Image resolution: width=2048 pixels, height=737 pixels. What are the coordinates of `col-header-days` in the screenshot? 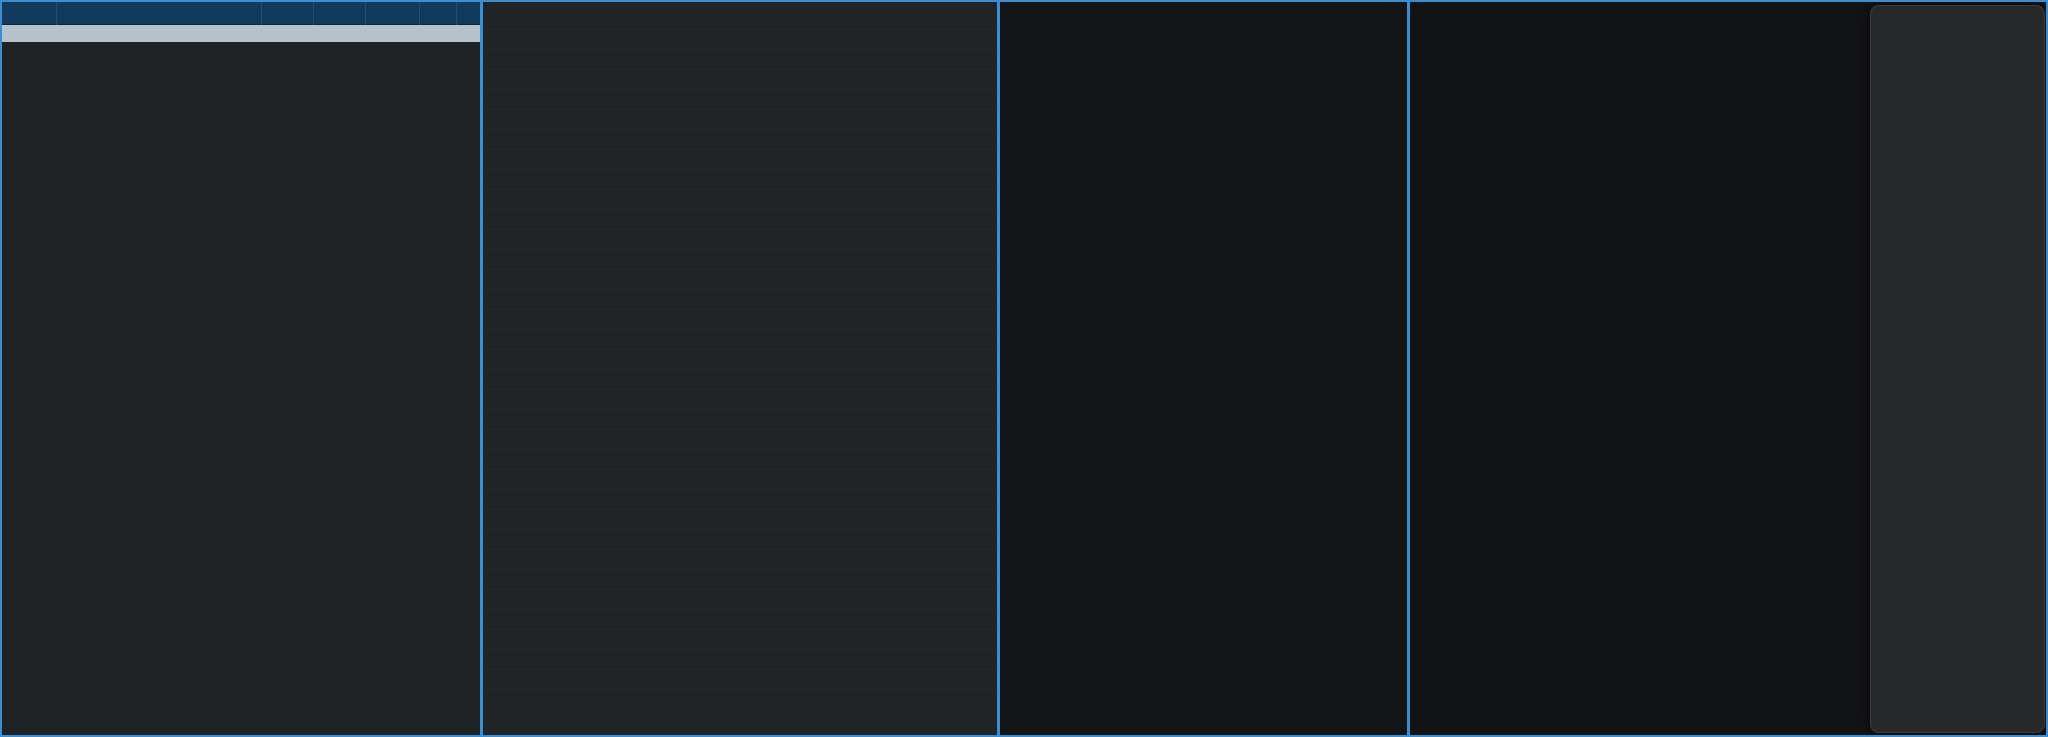 It's located at (438, 13).